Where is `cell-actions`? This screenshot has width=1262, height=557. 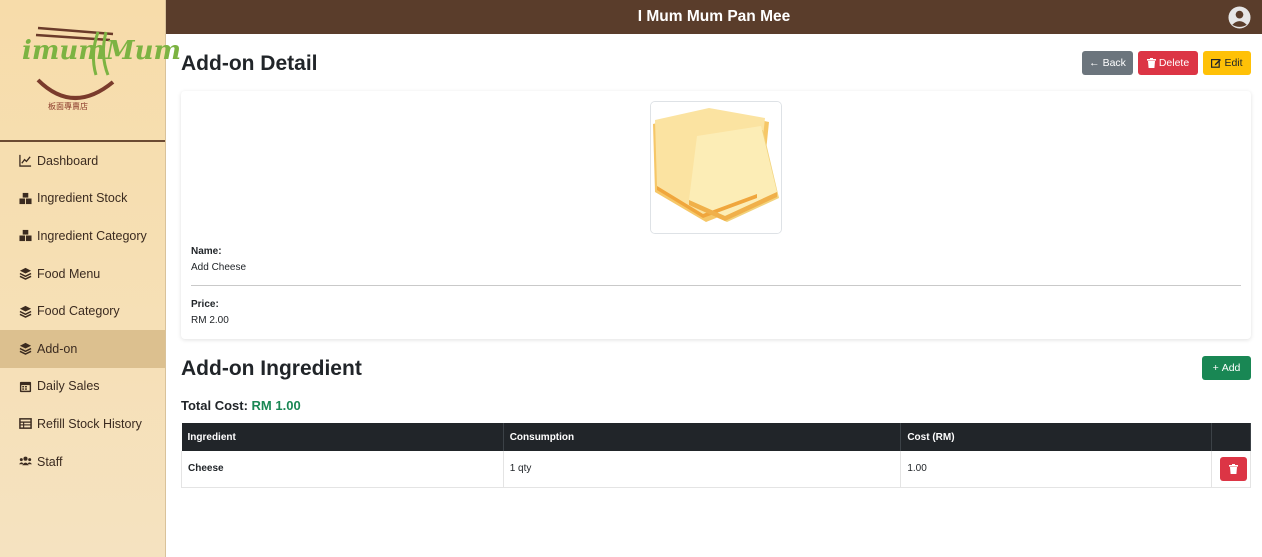
cell-actions is located at coordinates (1231, 469).